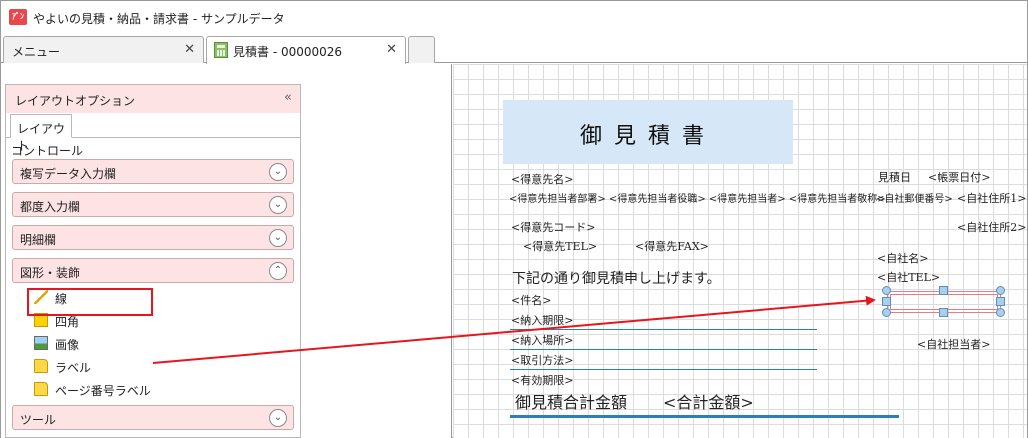 The width and height of the screenshot is (1028, 438). What do you see at coordinates (38, 240) in the screenshot?
I see `section-label: 明細欄` at bounding box center [38, 240].